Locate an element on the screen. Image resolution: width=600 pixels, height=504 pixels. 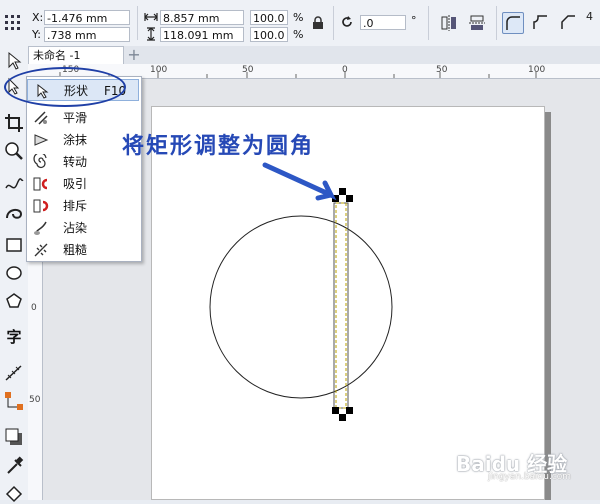
top-node-handles is located at coordinates (342, 195).